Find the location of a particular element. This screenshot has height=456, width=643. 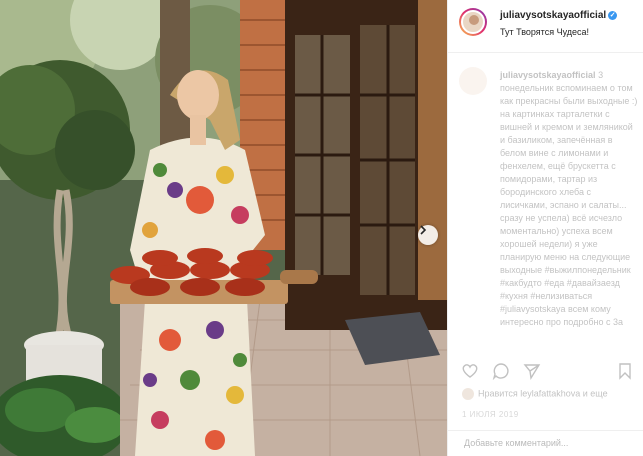

post-actions-bar is located at coordinates (545, 371).